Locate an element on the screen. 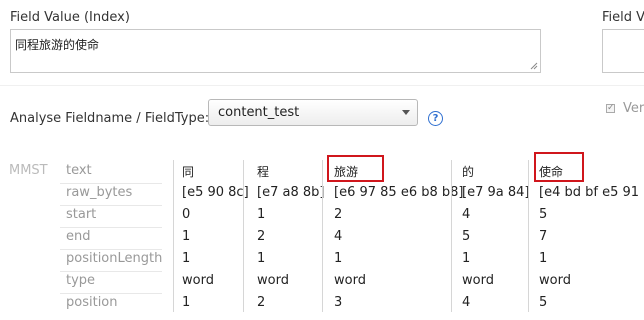 The width and height of the screenshot is (644, 320). token-4-end: 5 is located at coordinates (466, 236).